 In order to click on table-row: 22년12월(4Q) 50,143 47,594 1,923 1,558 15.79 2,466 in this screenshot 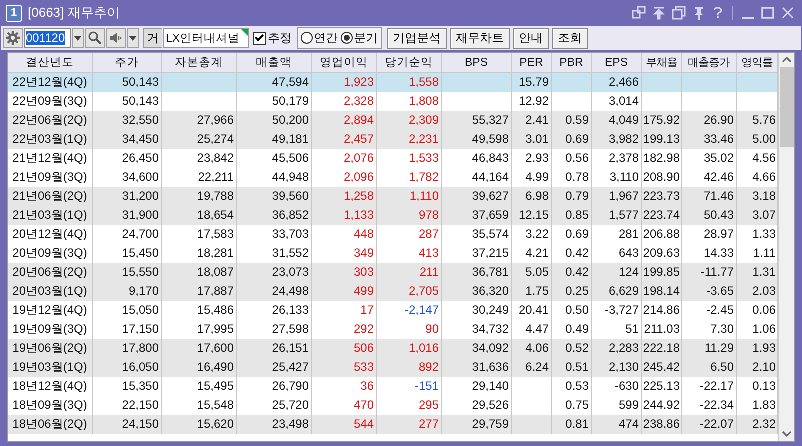, I will do `click(393, 82)`.